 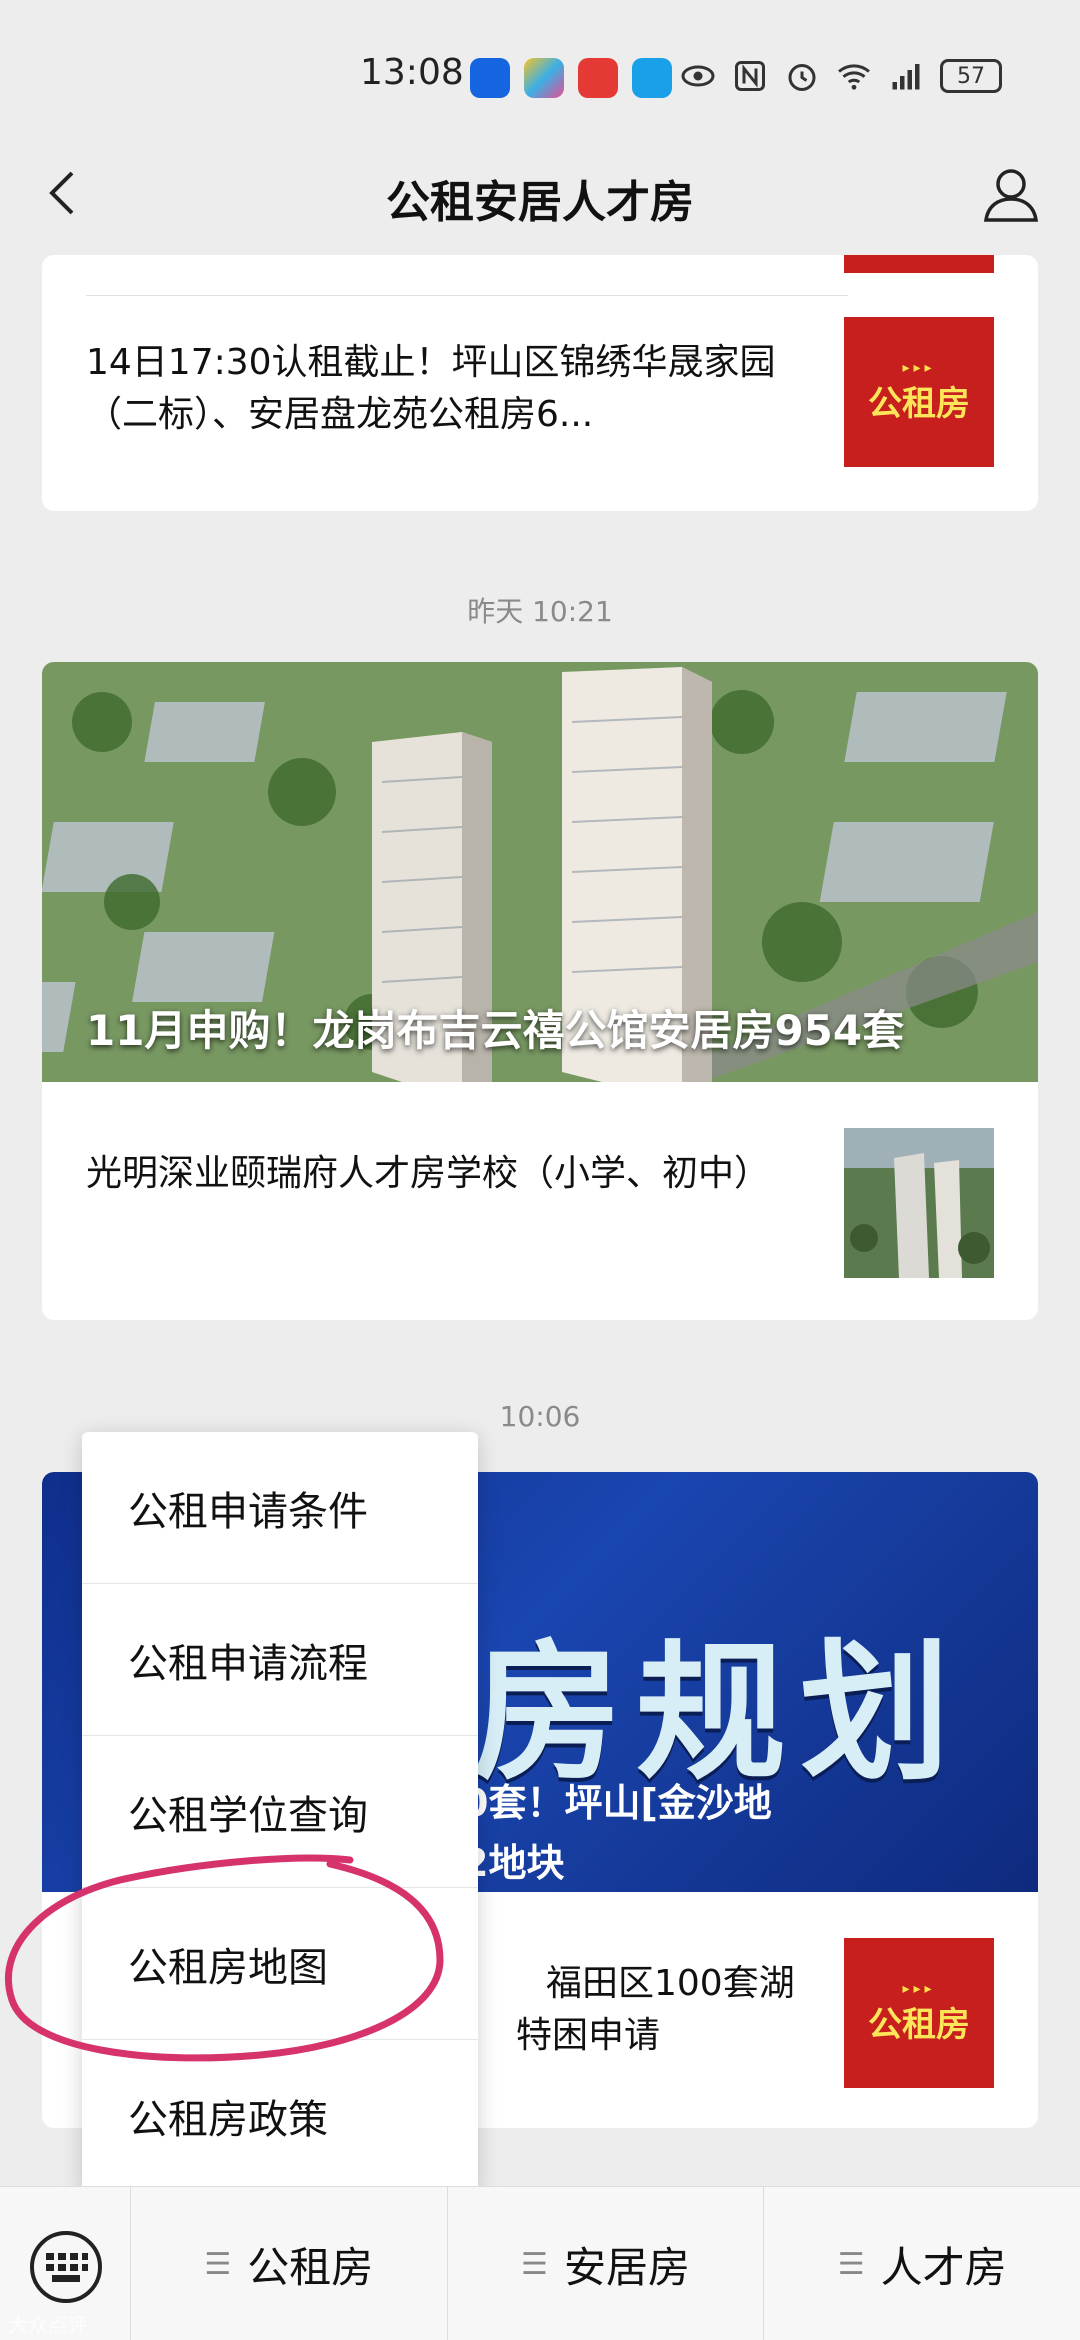 What do you see at coordinates (428, 1173) in the screenshot?
I see `article-text: 光明深业颐瑞府人才房学校（小学、初中）` at bounding box center [428, 1173].